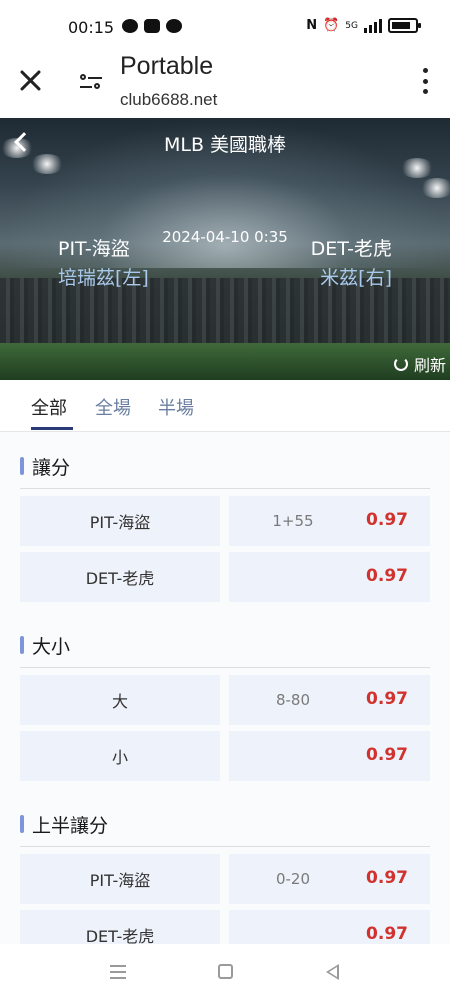 The height and width of the screenshot is (1000, 450). Describe the element at coordinates (118, 972) in the screenshot. I see `recent-apps-icon` at that location.